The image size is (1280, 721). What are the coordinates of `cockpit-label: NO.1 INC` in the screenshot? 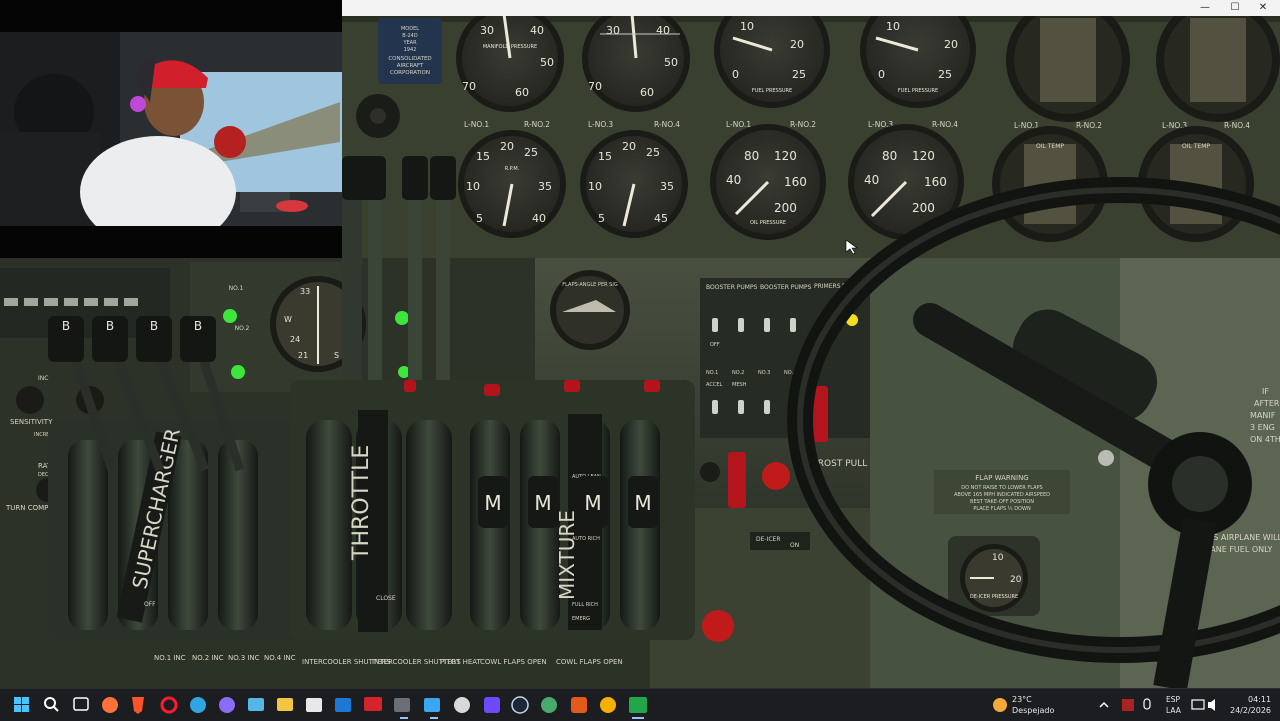 It's located at (170, 658).